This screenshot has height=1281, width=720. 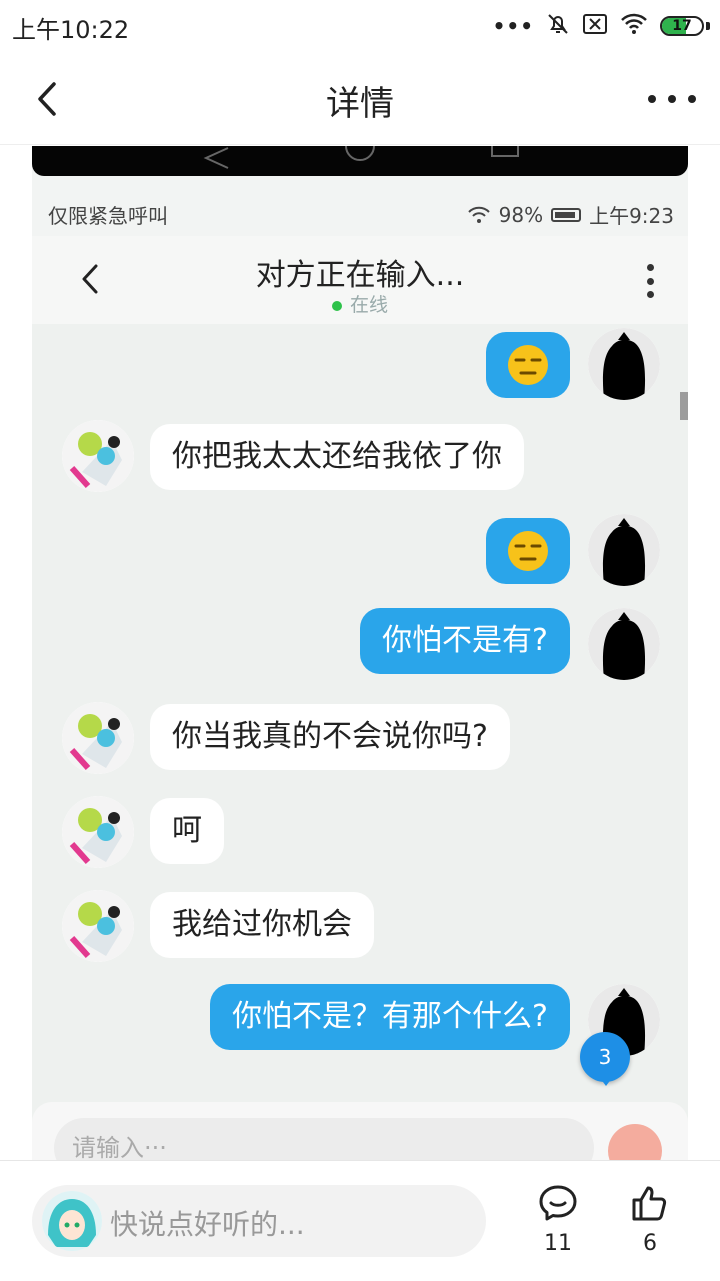 I want to click on no-sim-icon, so click(x=595, y=26).